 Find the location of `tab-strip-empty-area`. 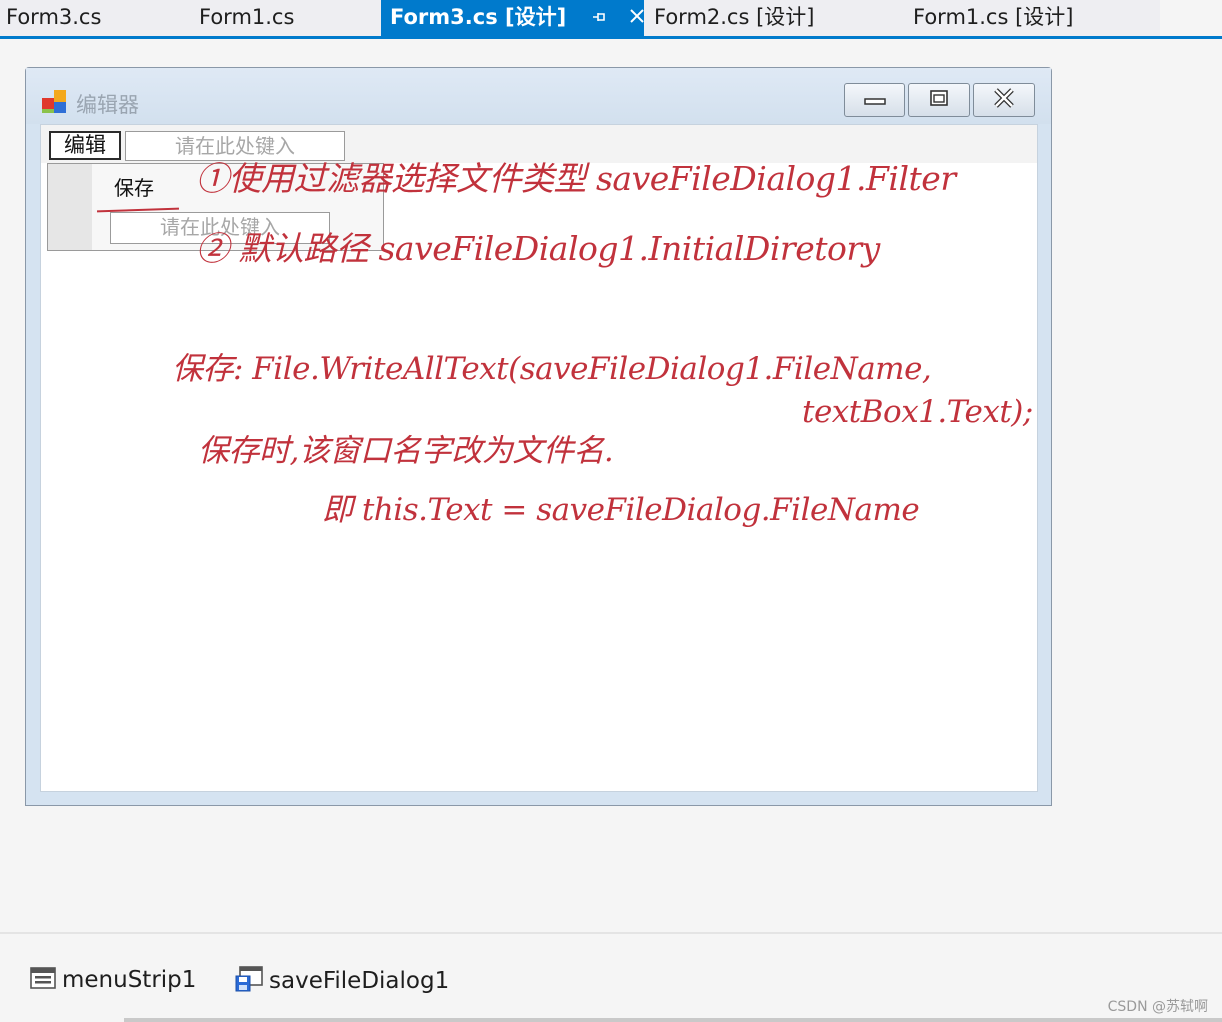

tab-strip-empty-area is located at coordinates (1191, 18).